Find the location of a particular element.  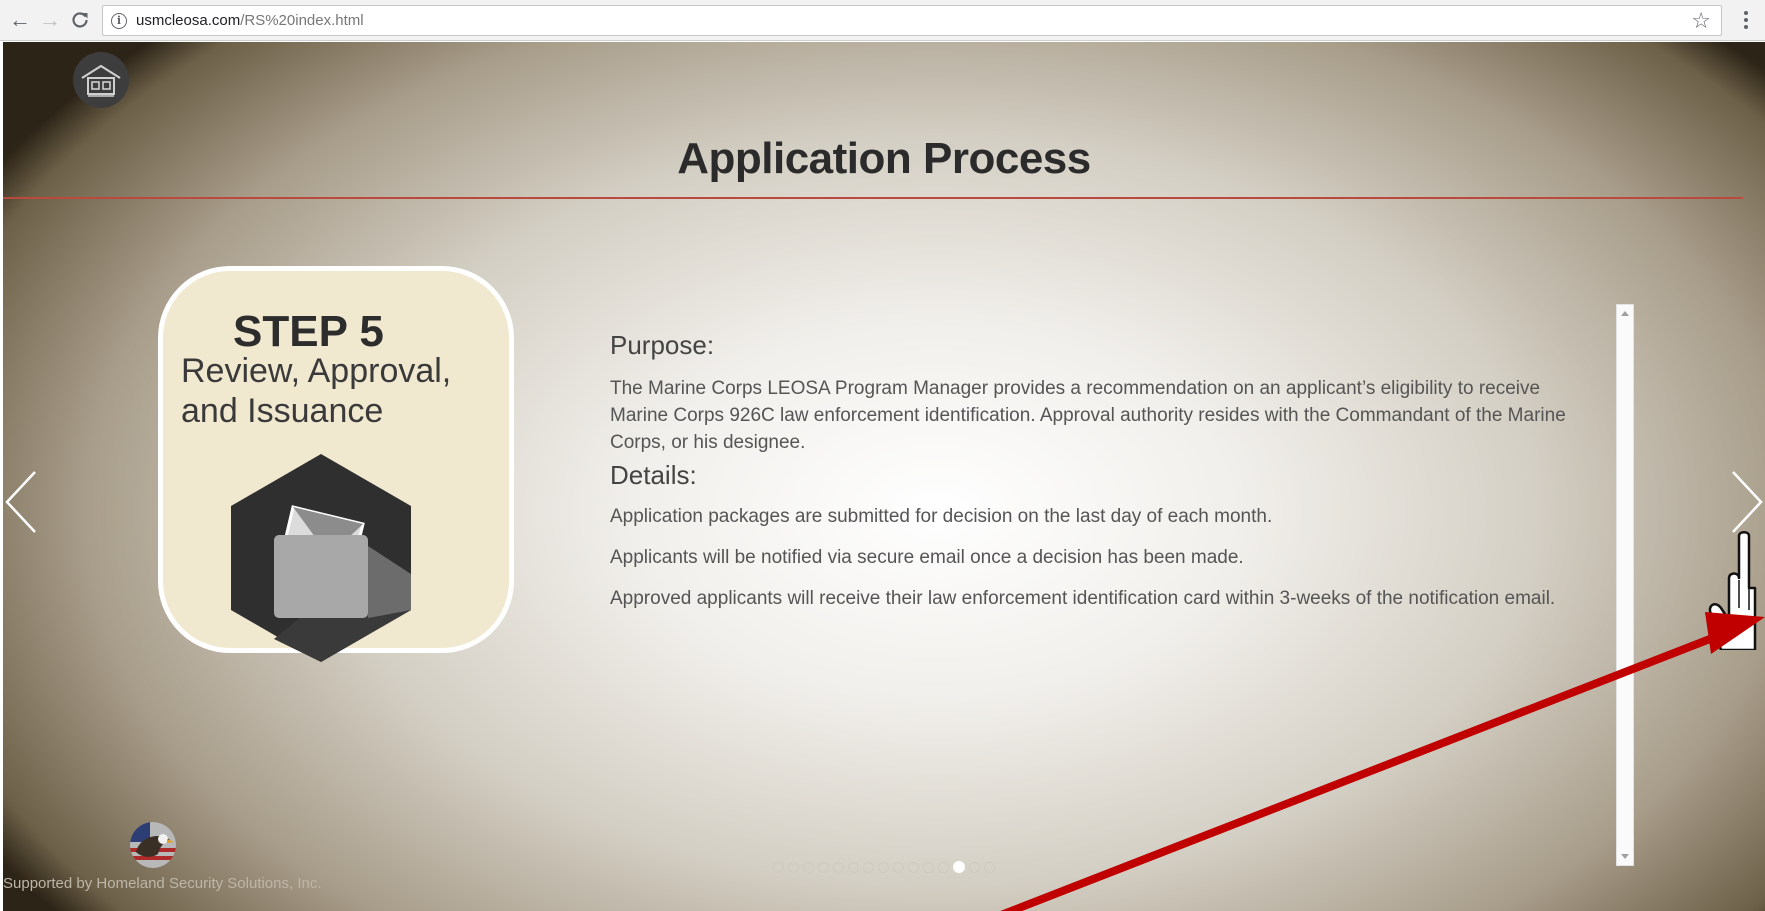

arrow-right-icon: → is located at coordinates (50, 19).